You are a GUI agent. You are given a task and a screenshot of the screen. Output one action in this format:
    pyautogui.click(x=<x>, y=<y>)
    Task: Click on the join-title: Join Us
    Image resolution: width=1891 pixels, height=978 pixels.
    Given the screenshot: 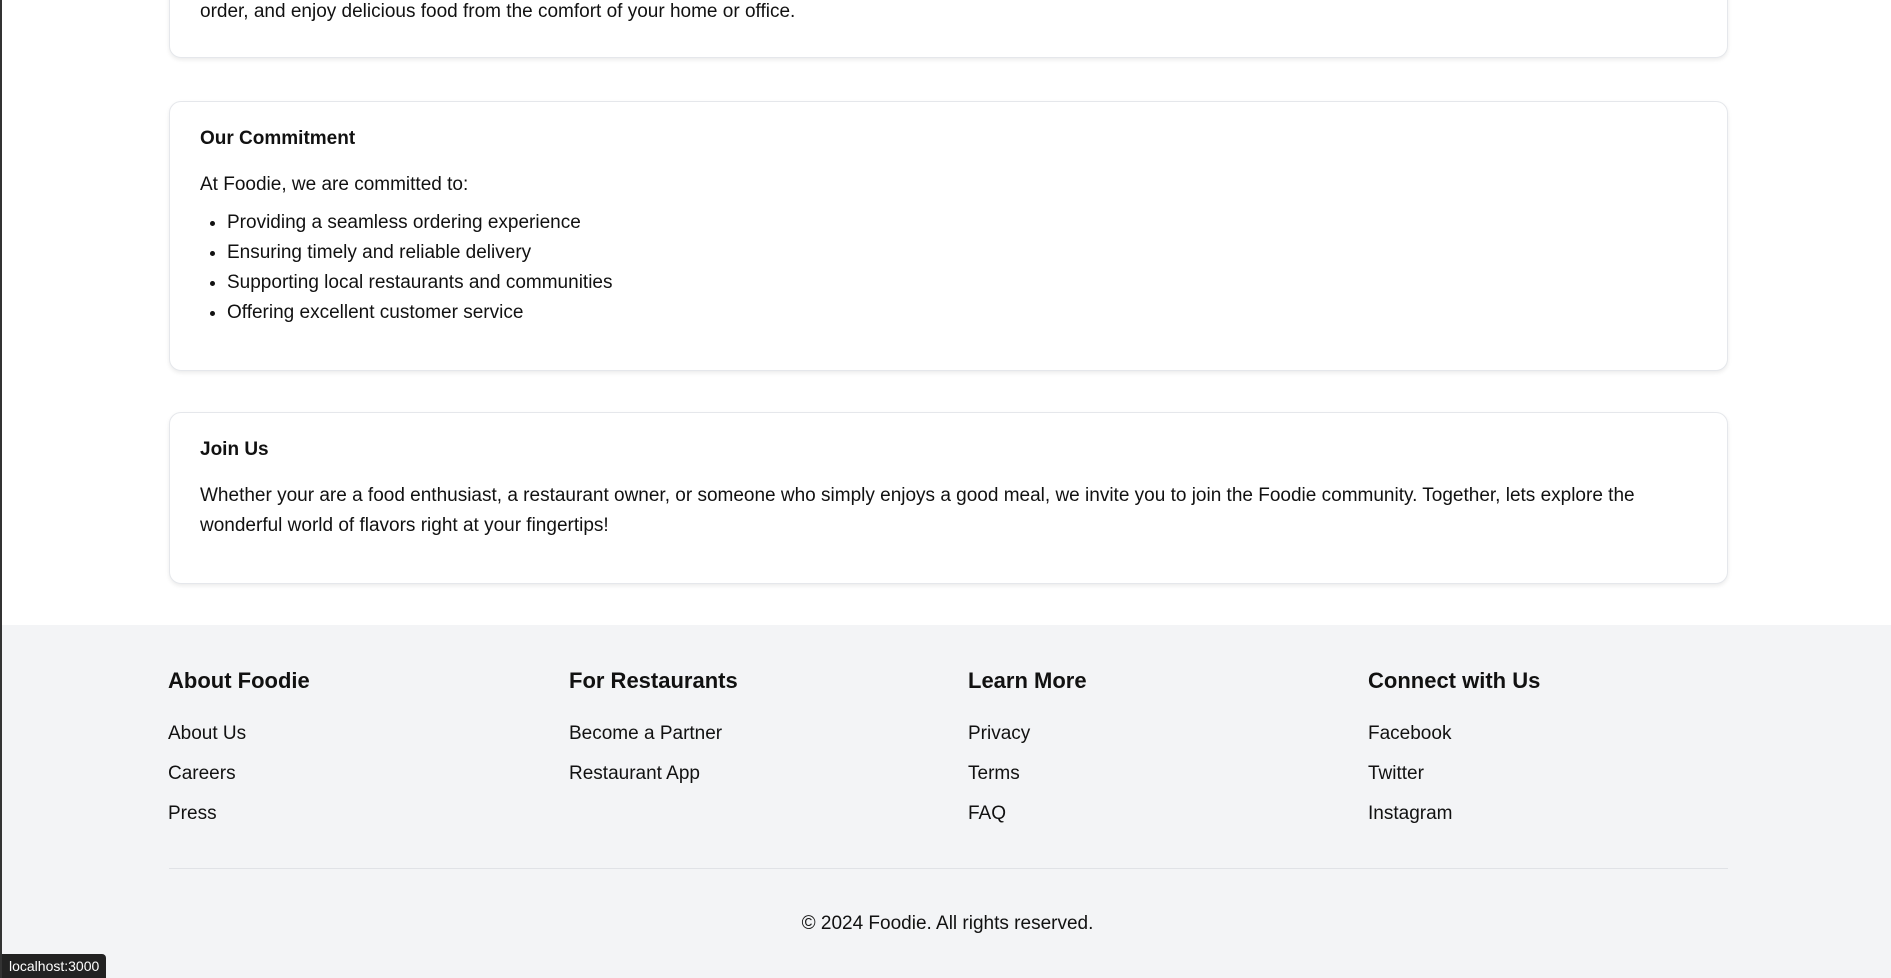 What is the action you would take?
    pyautogui.click(x=234, y=449)
    